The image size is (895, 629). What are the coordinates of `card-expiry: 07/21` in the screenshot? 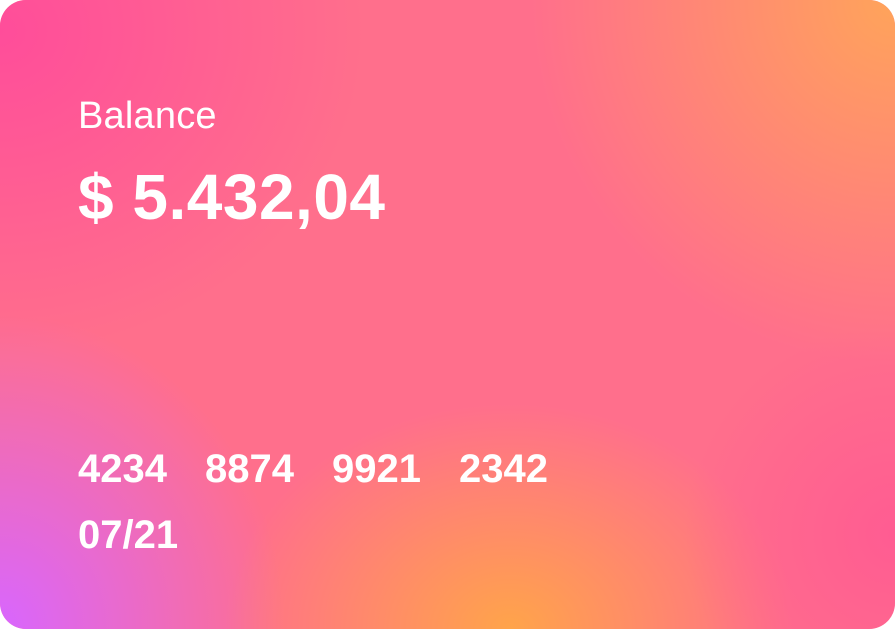 It's located at (128, 535).